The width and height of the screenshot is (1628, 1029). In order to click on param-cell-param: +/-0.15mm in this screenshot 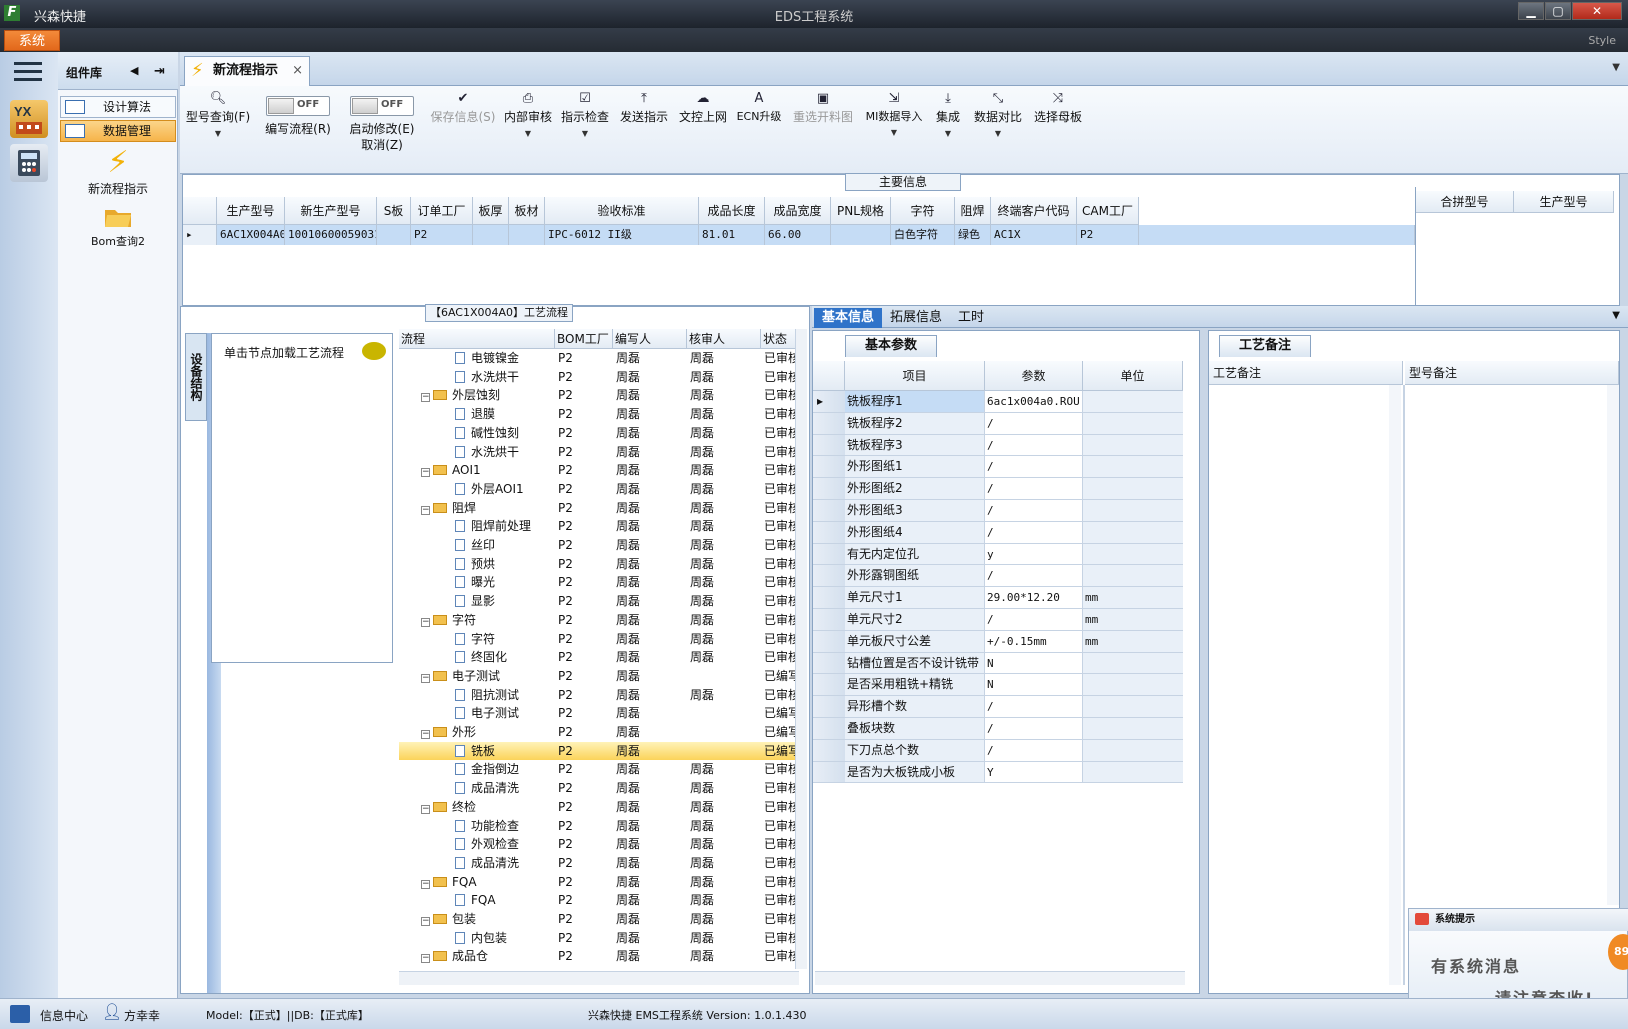, I will do `click(1034, 641)`.